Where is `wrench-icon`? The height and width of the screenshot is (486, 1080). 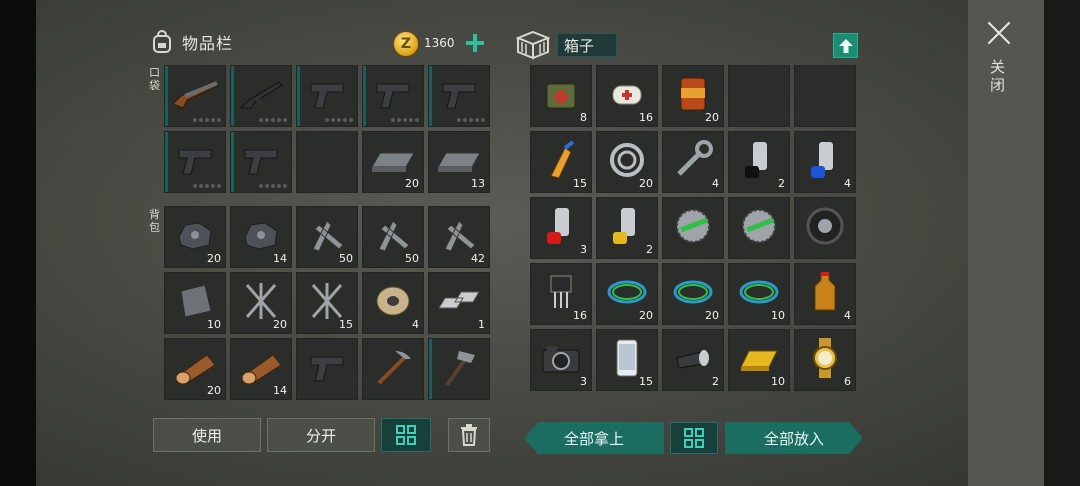 wrench-icon is located at coordinates (693, 160).